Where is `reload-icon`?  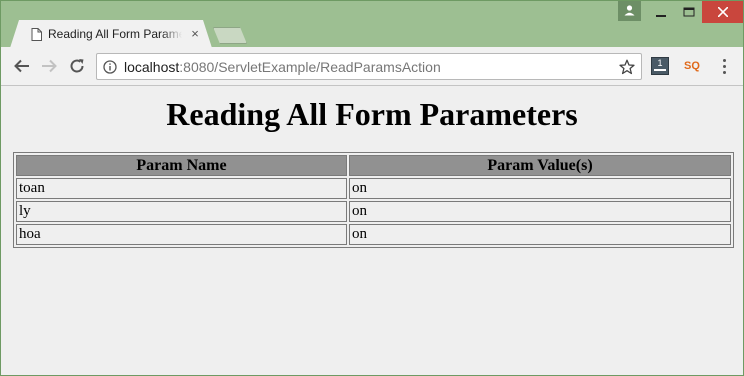
reload-icon is located at coordinates (77, 66).